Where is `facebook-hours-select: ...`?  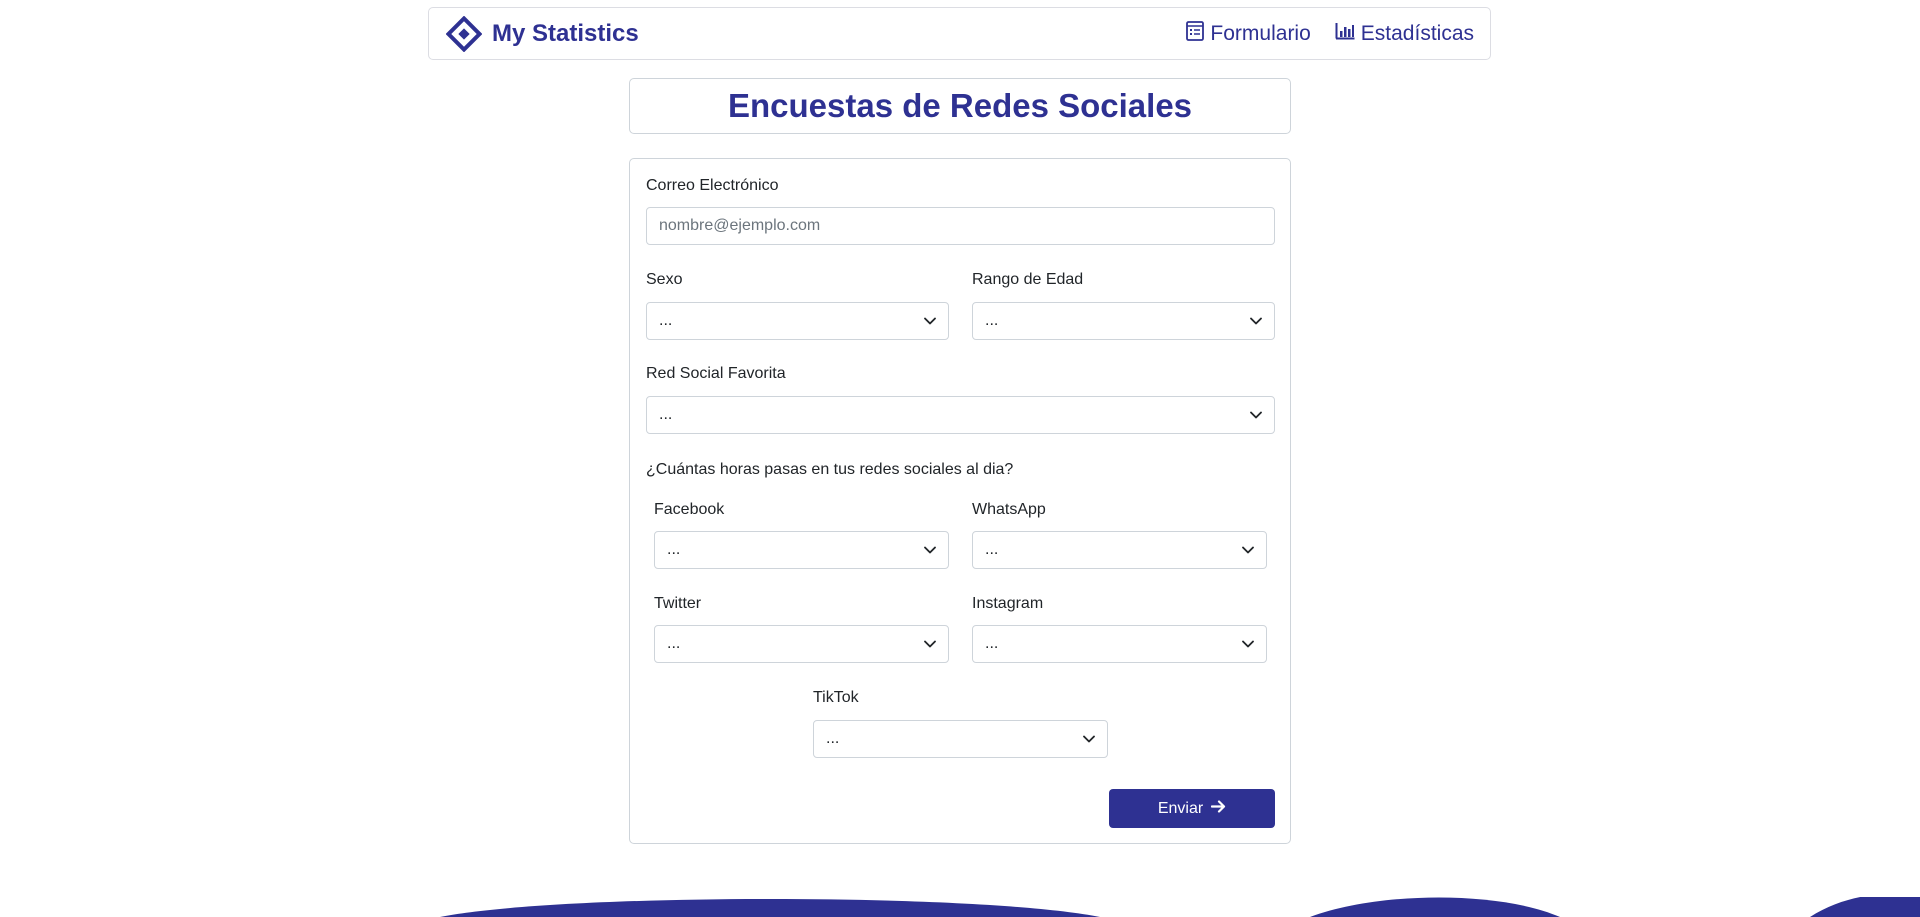 facebook-hours-select: ... is located at coordinates (801, 550).